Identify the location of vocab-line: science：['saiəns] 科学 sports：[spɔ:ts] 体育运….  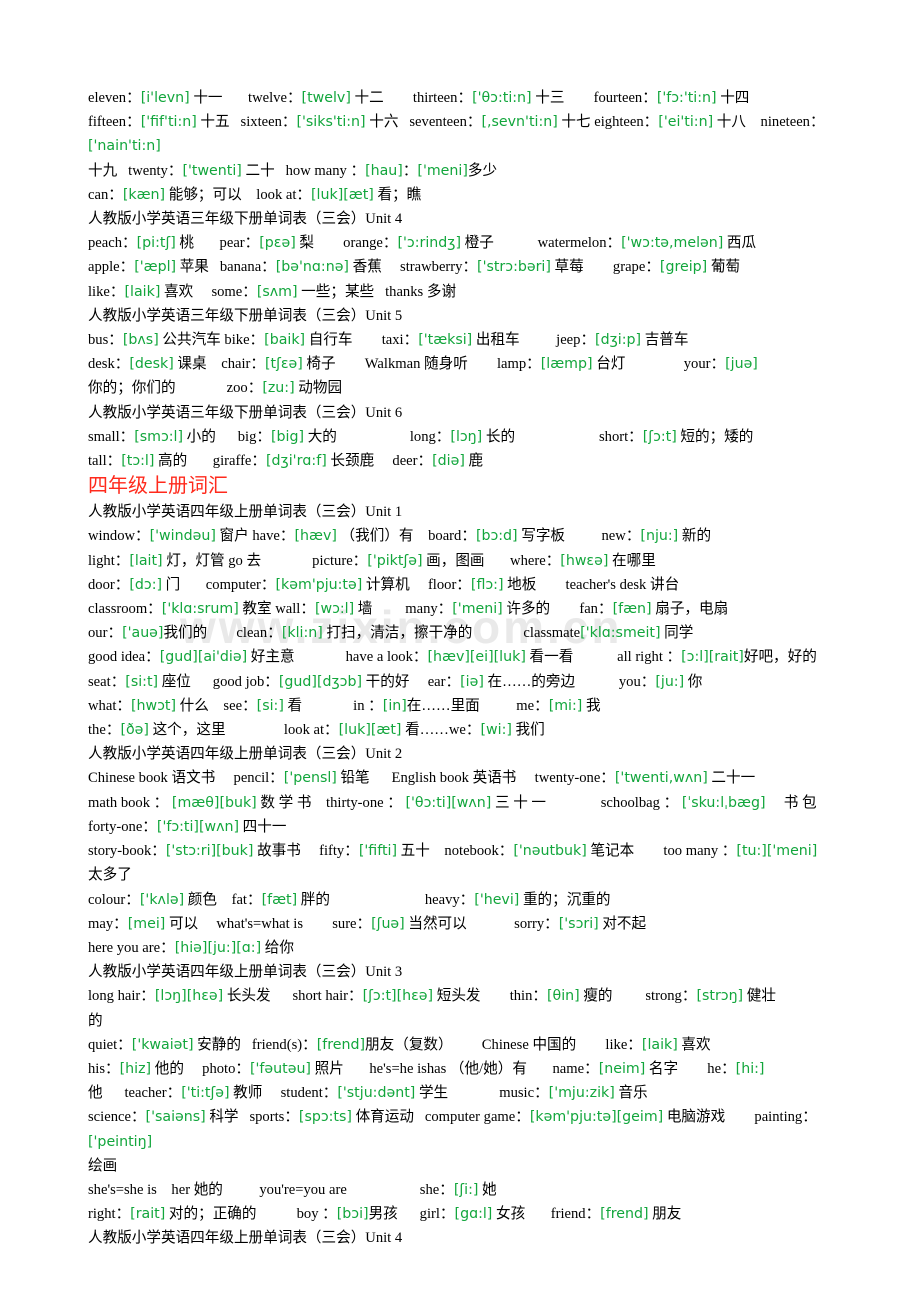
(452, 1129).